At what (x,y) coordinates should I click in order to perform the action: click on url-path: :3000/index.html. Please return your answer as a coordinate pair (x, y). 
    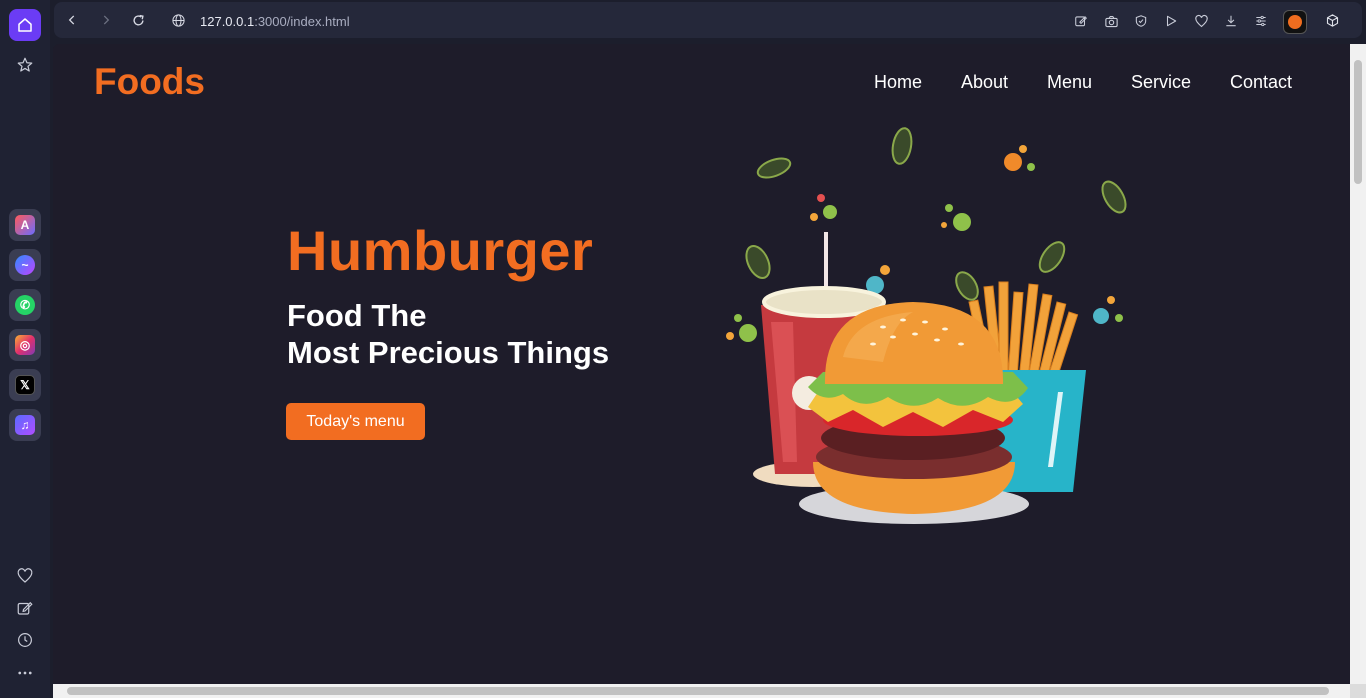
    Looking at the image, I should click on (302, 21).